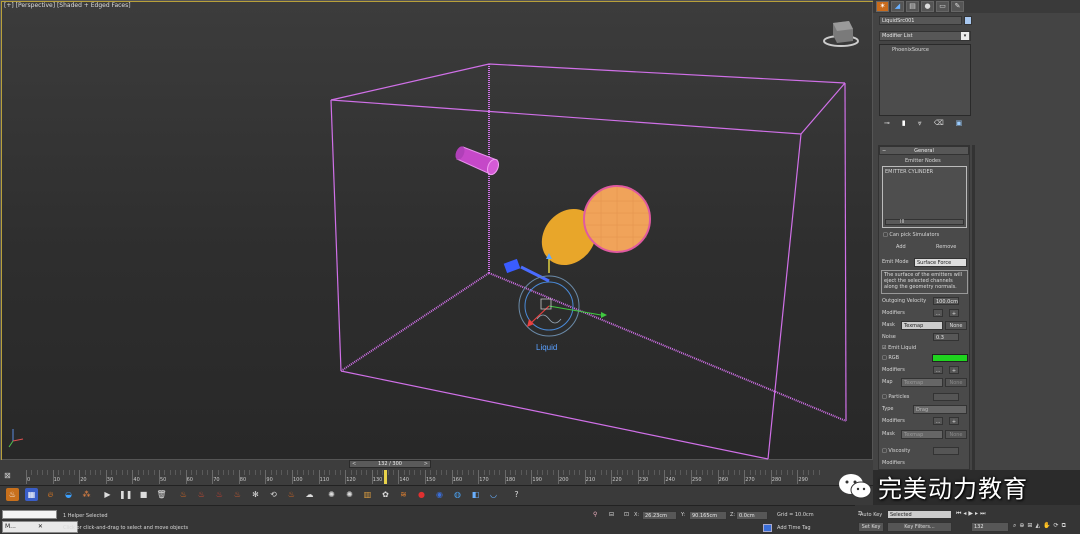 Image resolution: width=1080 pixels, height=534 pixels. Describe the element at coordinates (922, 434) in the screenshot. I see `particles-mask-dropdown: Texmap` at that location.